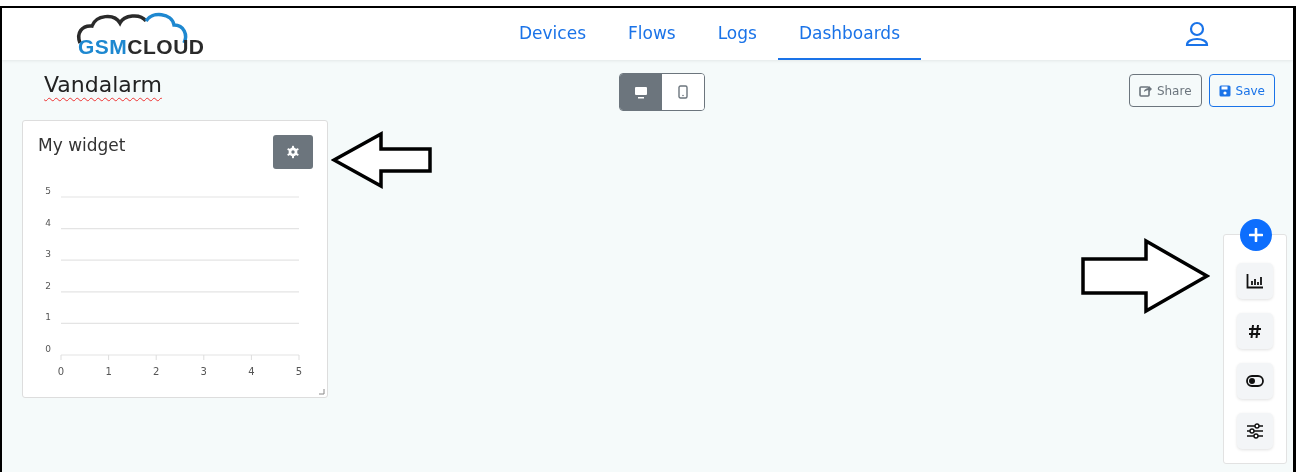  Describe the element at coordinates (61, 371) in the screenshot. I see `x-tick-label: 0` at that location.